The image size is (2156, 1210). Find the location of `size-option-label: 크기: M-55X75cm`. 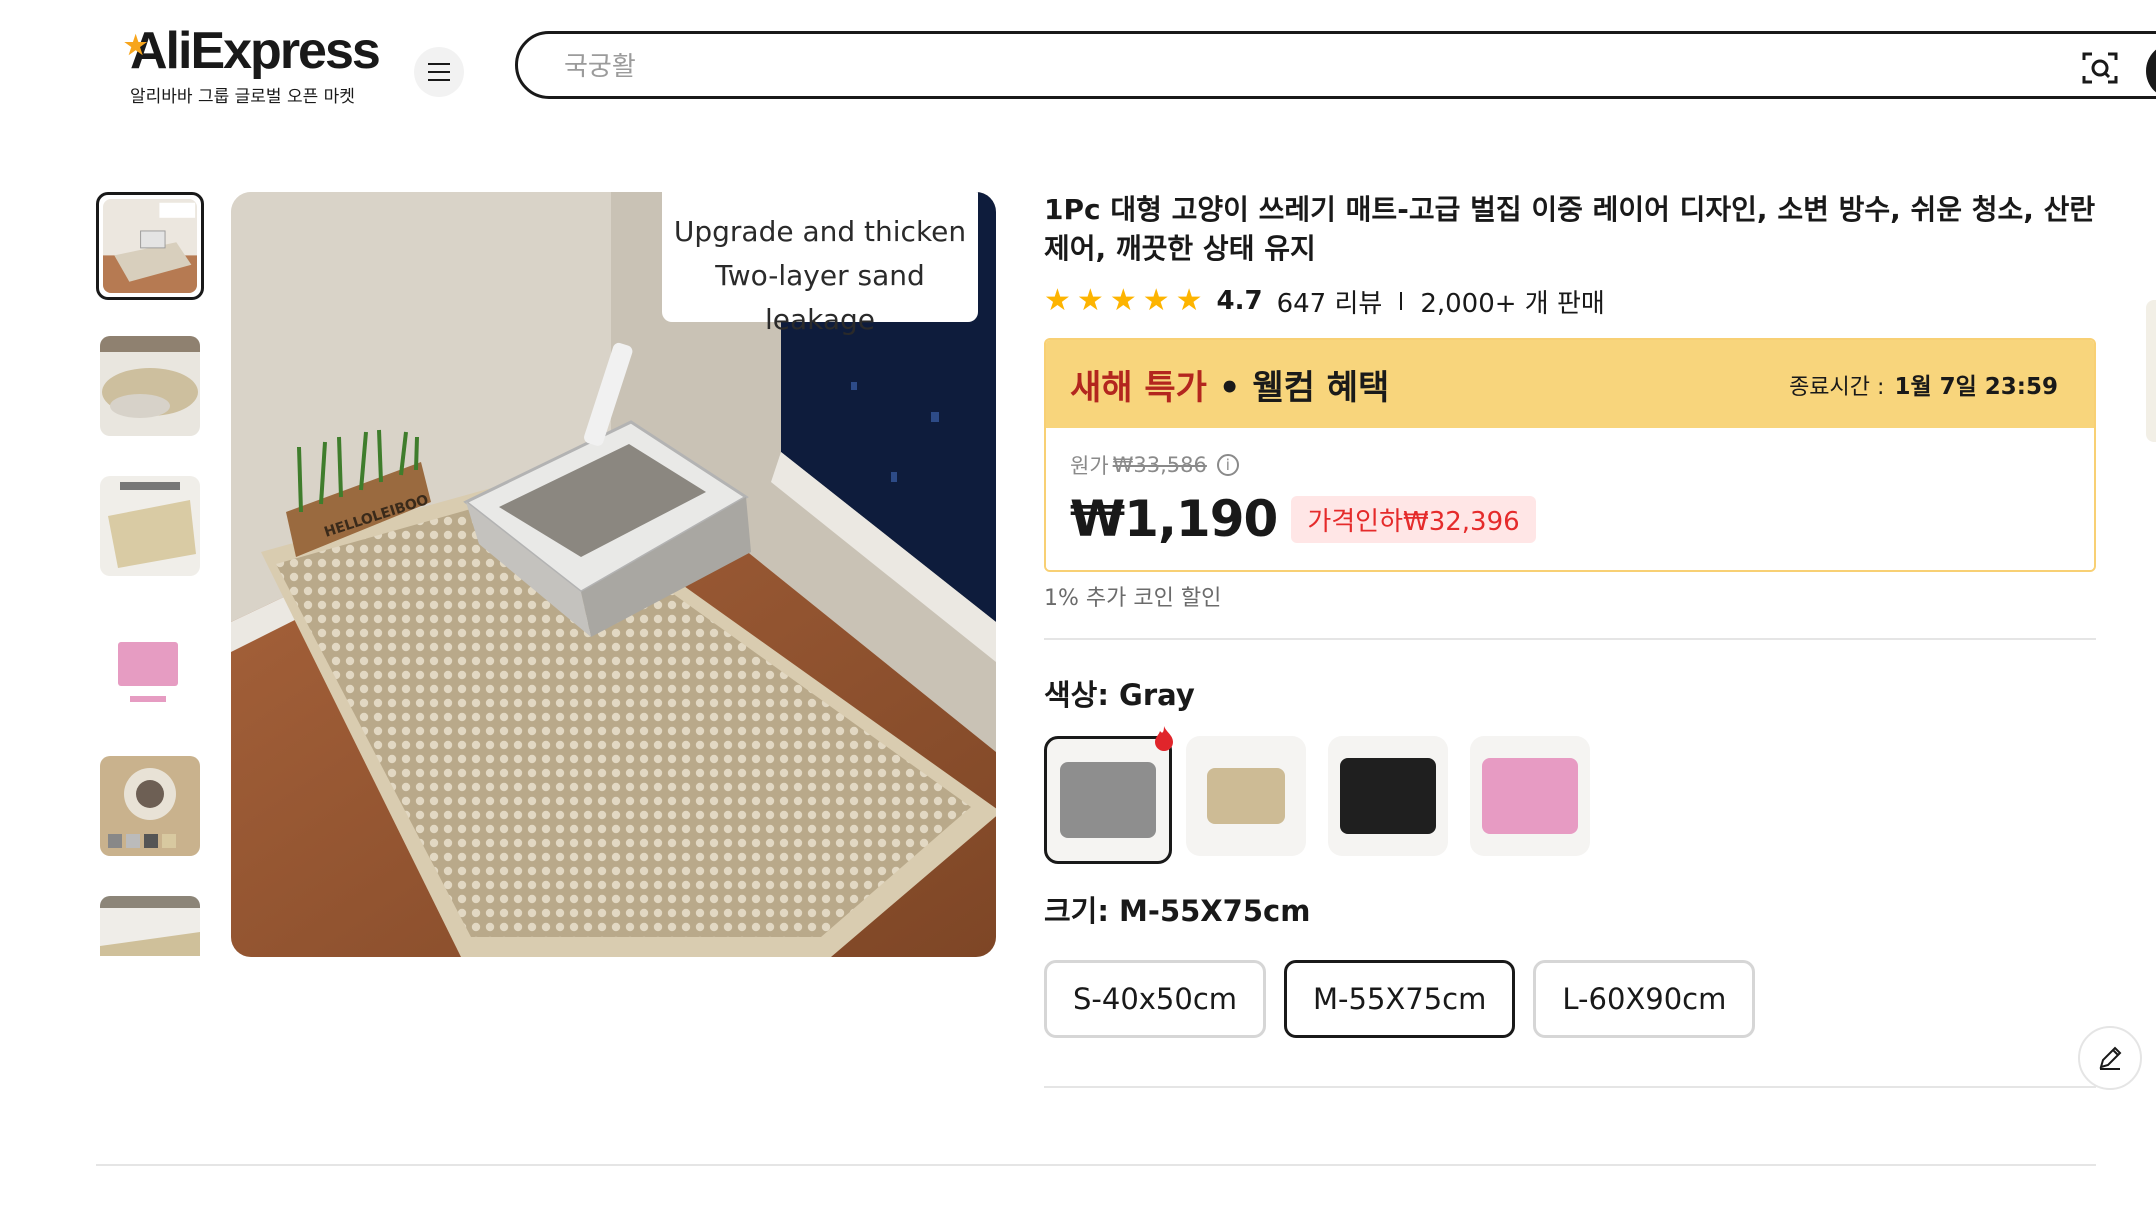

size-option-label: 크기: M-55X75cm is located at coordinates (1177, 911).